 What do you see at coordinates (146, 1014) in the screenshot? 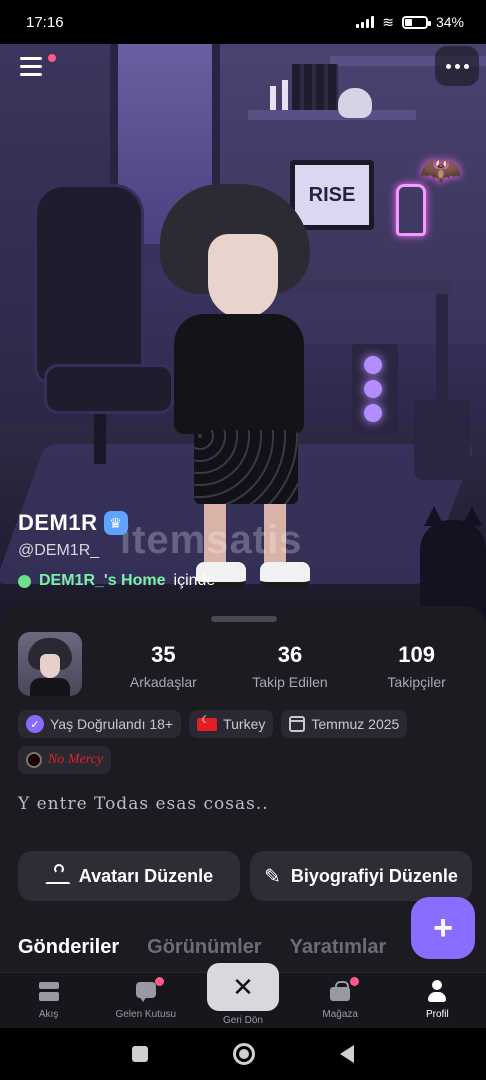
I see `nav-label: Gelen Kutusu` at bounding box center [146, 1014].